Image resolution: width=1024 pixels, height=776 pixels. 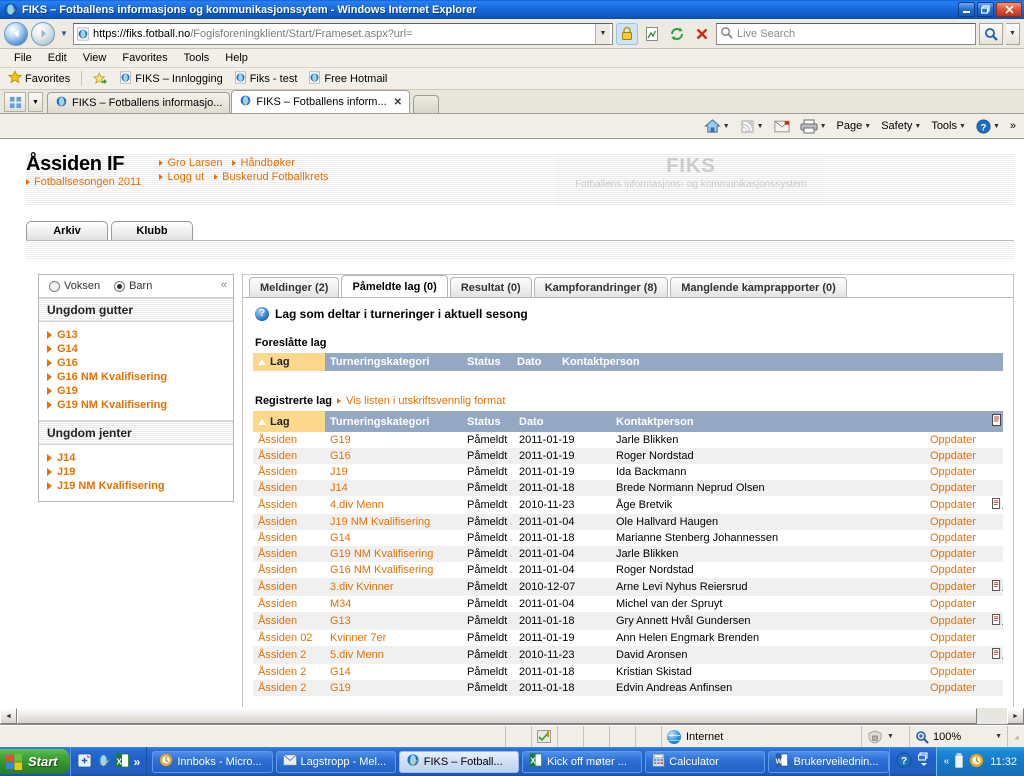 I want to click on zoom-control: 100% ▼, so click(x=959, y=736).